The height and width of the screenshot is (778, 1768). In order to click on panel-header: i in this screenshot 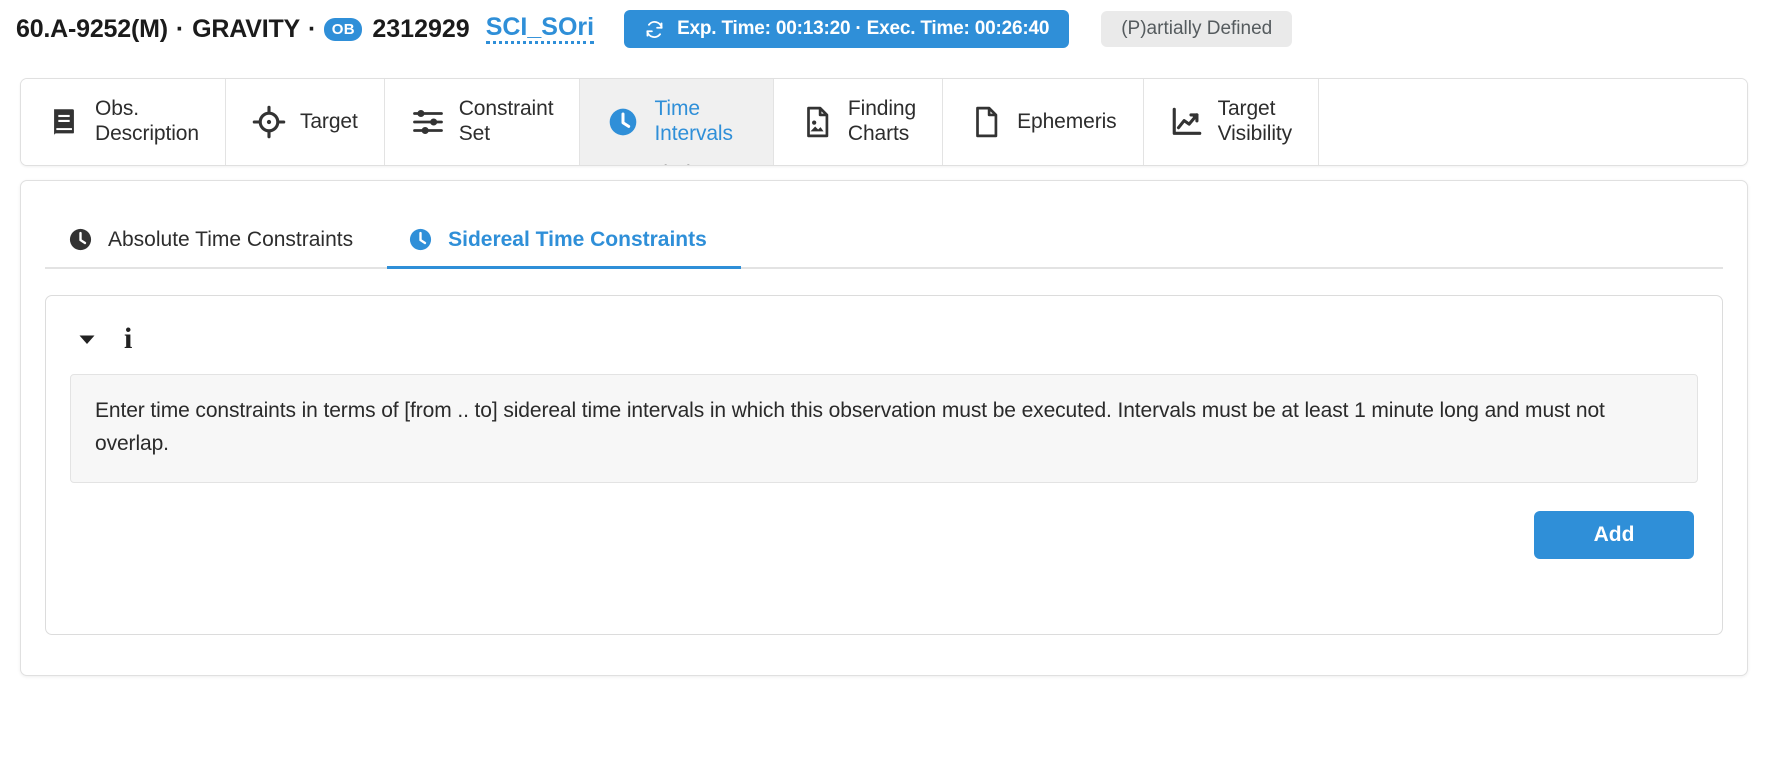, I will do `click(884, 339)`.